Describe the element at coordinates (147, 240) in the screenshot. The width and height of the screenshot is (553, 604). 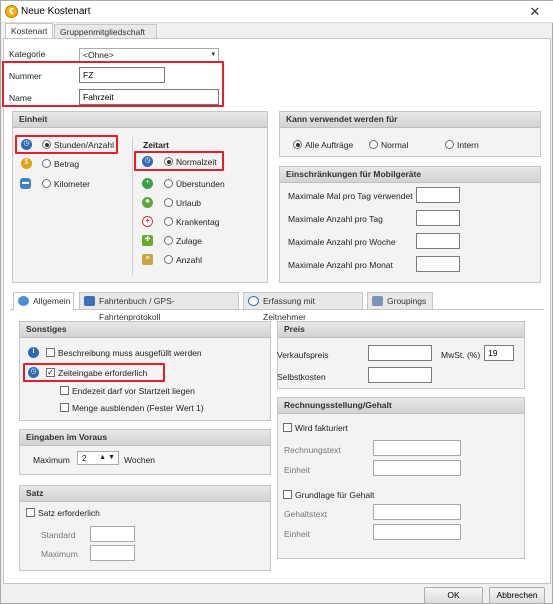
I see `puzzle-icon: ✚` at that location.